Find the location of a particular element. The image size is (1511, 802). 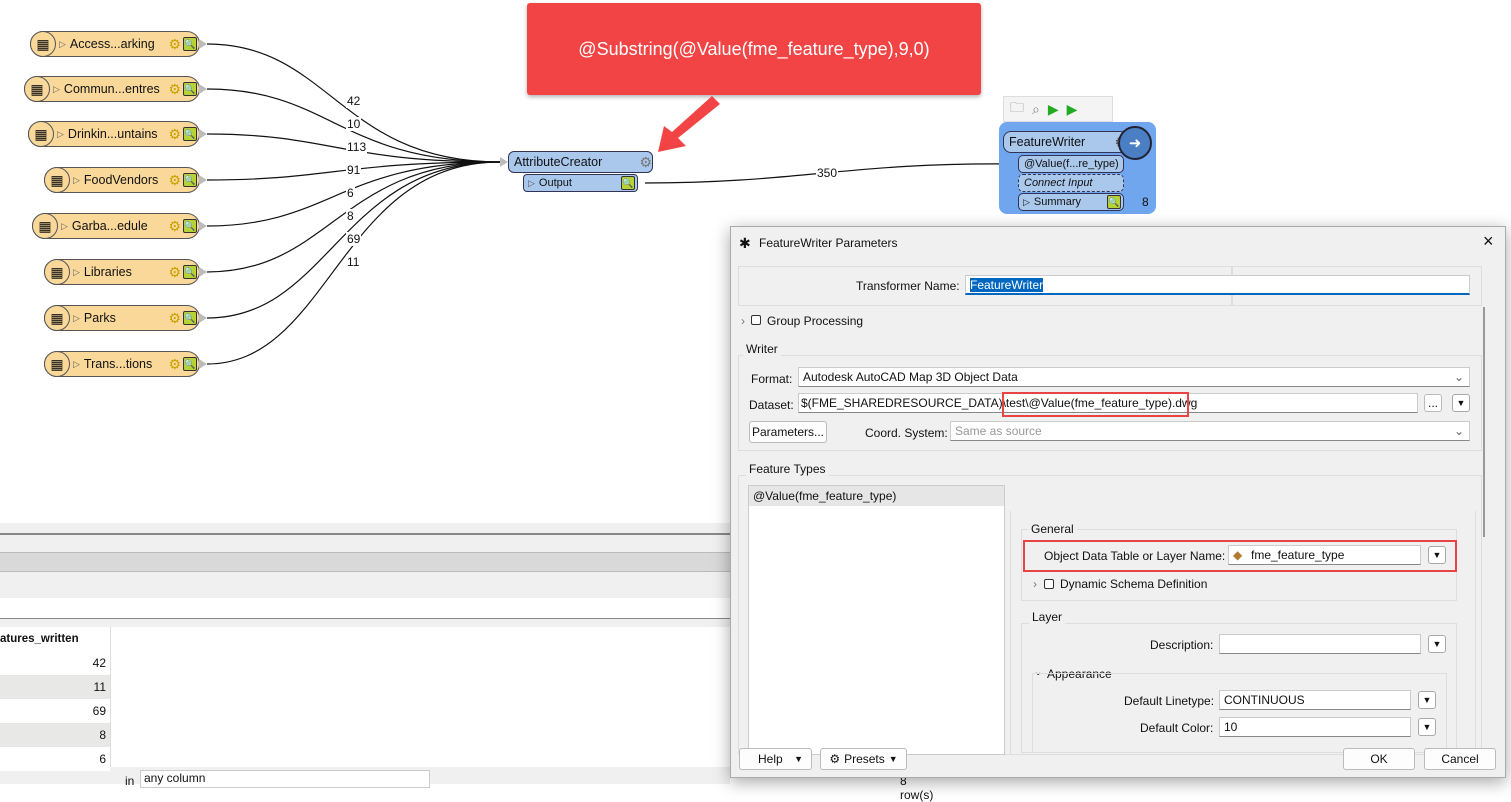

input-value: 10 is located at coordinates (1231, 727).